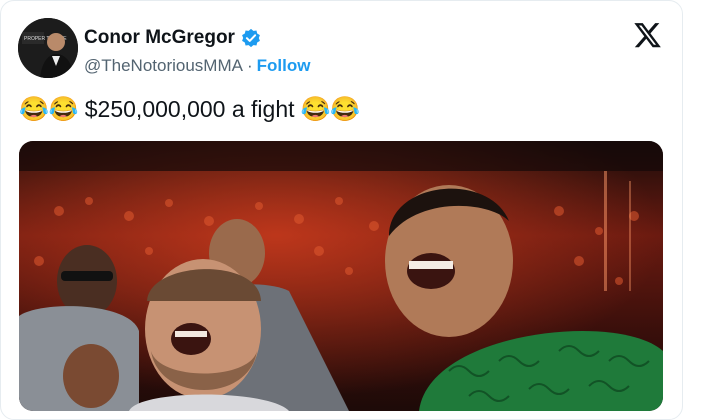 This screenshot has height=420, width=715. I want to click on author-name: Conor McGregor, so click(159, 38).